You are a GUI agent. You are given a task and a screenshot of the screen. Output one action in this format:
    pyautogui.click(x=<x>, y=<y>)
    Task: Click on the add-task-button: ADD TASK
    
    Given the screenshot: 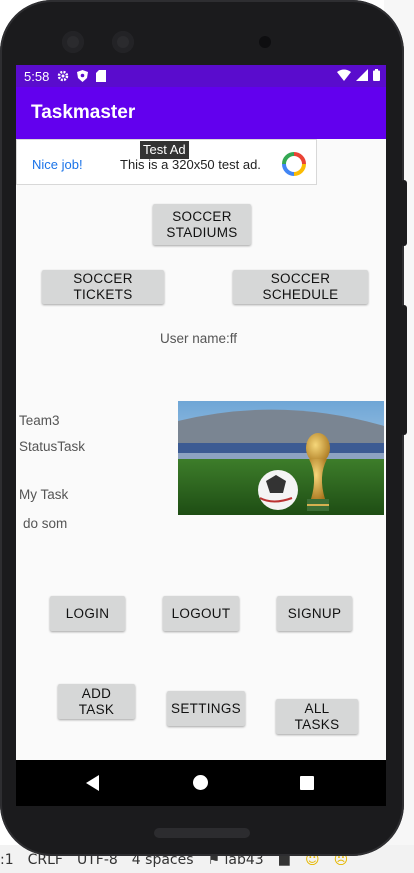 What is the action you would take?
    pyautogui.click(x=96, y=701)
    